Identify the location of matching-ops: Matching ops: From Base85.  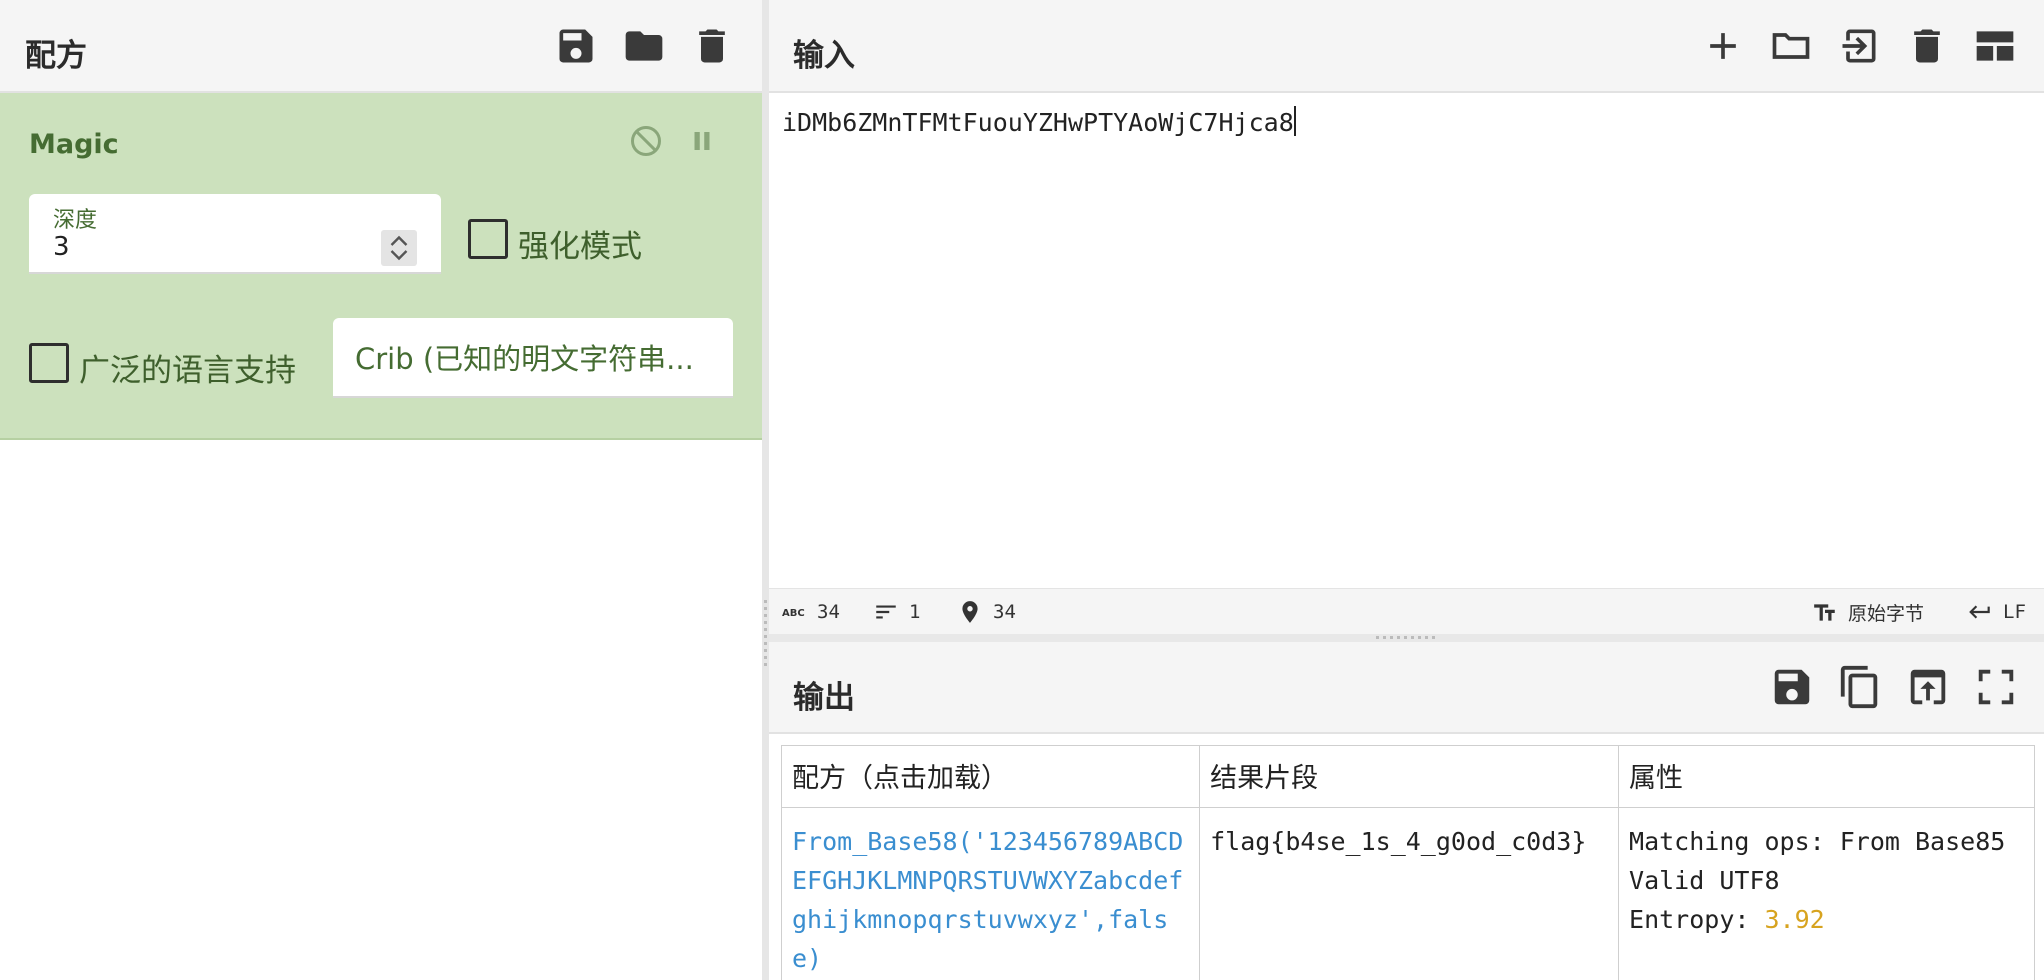
(1817, 841).